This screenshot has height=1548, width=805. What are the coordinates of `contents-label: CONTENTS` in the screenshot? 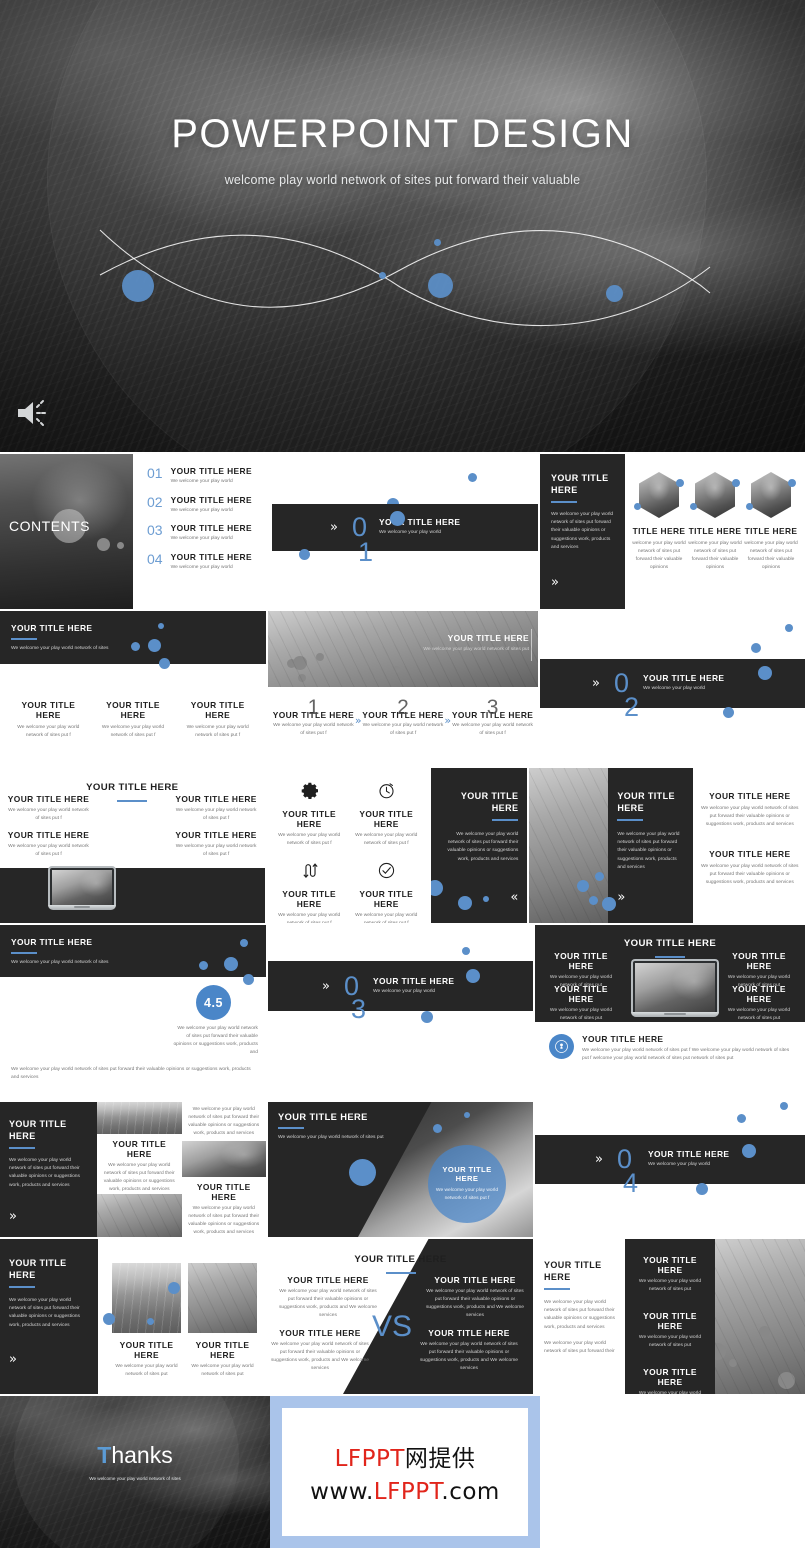 It's located at (49, 526).